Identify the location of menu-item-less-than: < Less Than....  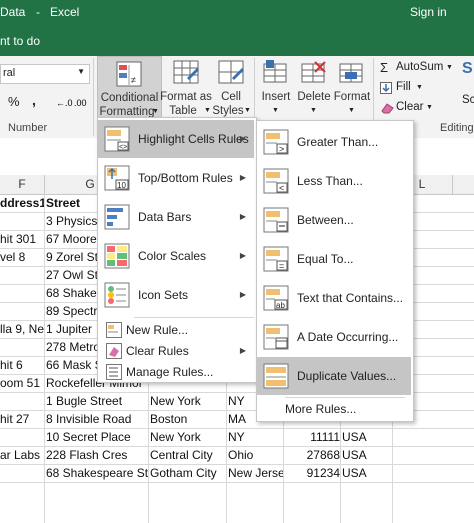
(334, 181).